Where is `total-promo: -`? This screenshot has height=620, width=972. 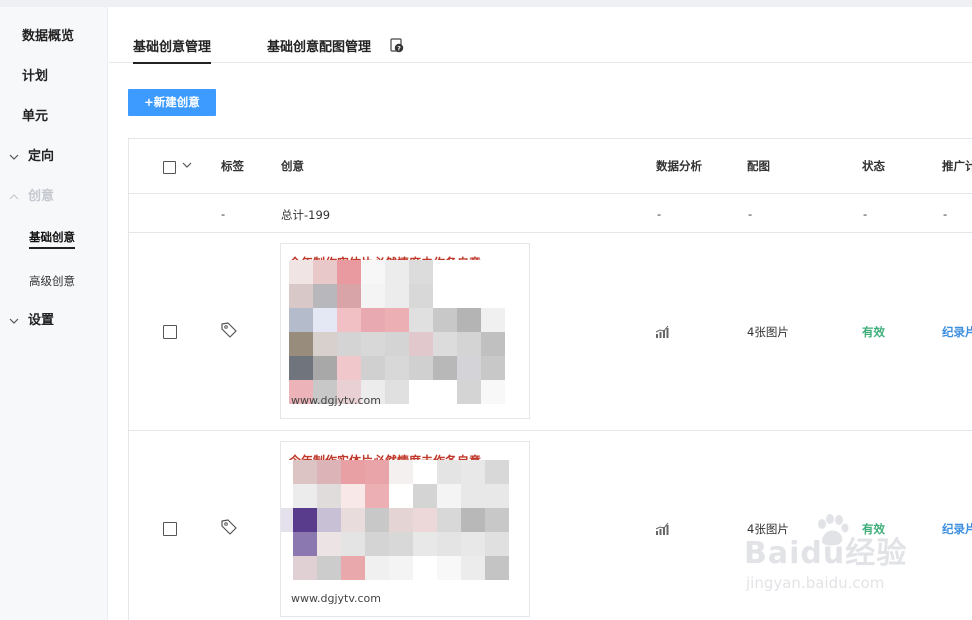 total-promo: - is located at coordinates (945, 214).